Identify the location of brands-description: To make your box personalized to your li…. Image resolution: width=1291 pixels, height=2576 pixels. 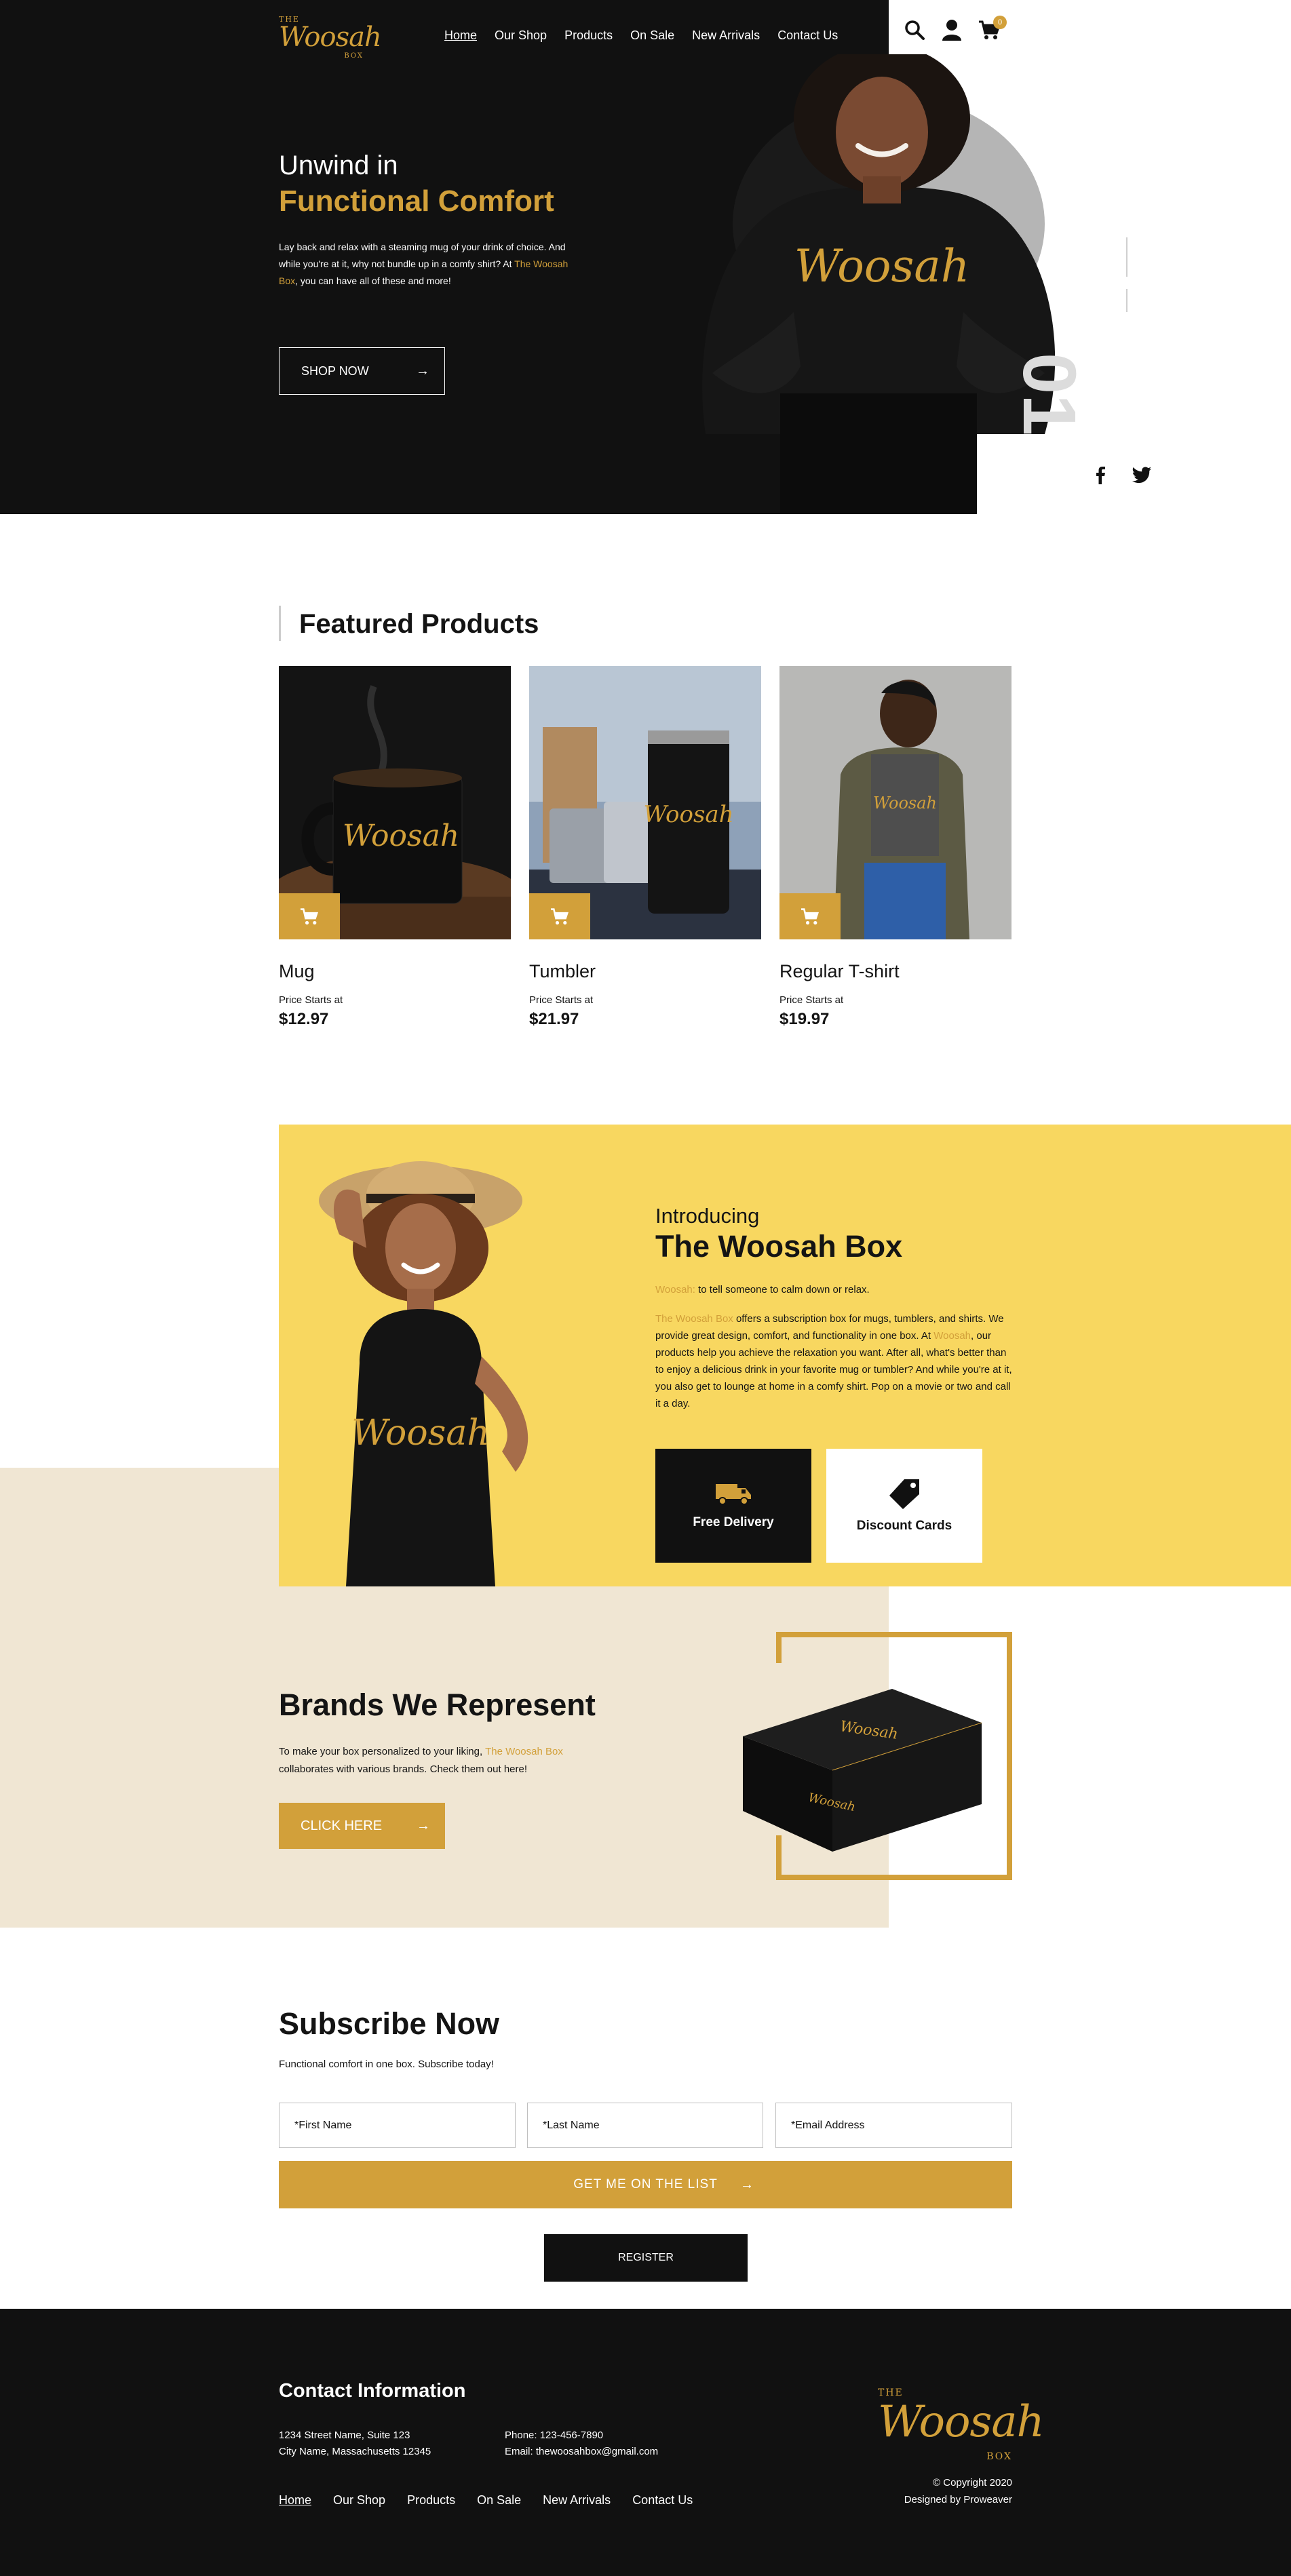
(421, 1760).